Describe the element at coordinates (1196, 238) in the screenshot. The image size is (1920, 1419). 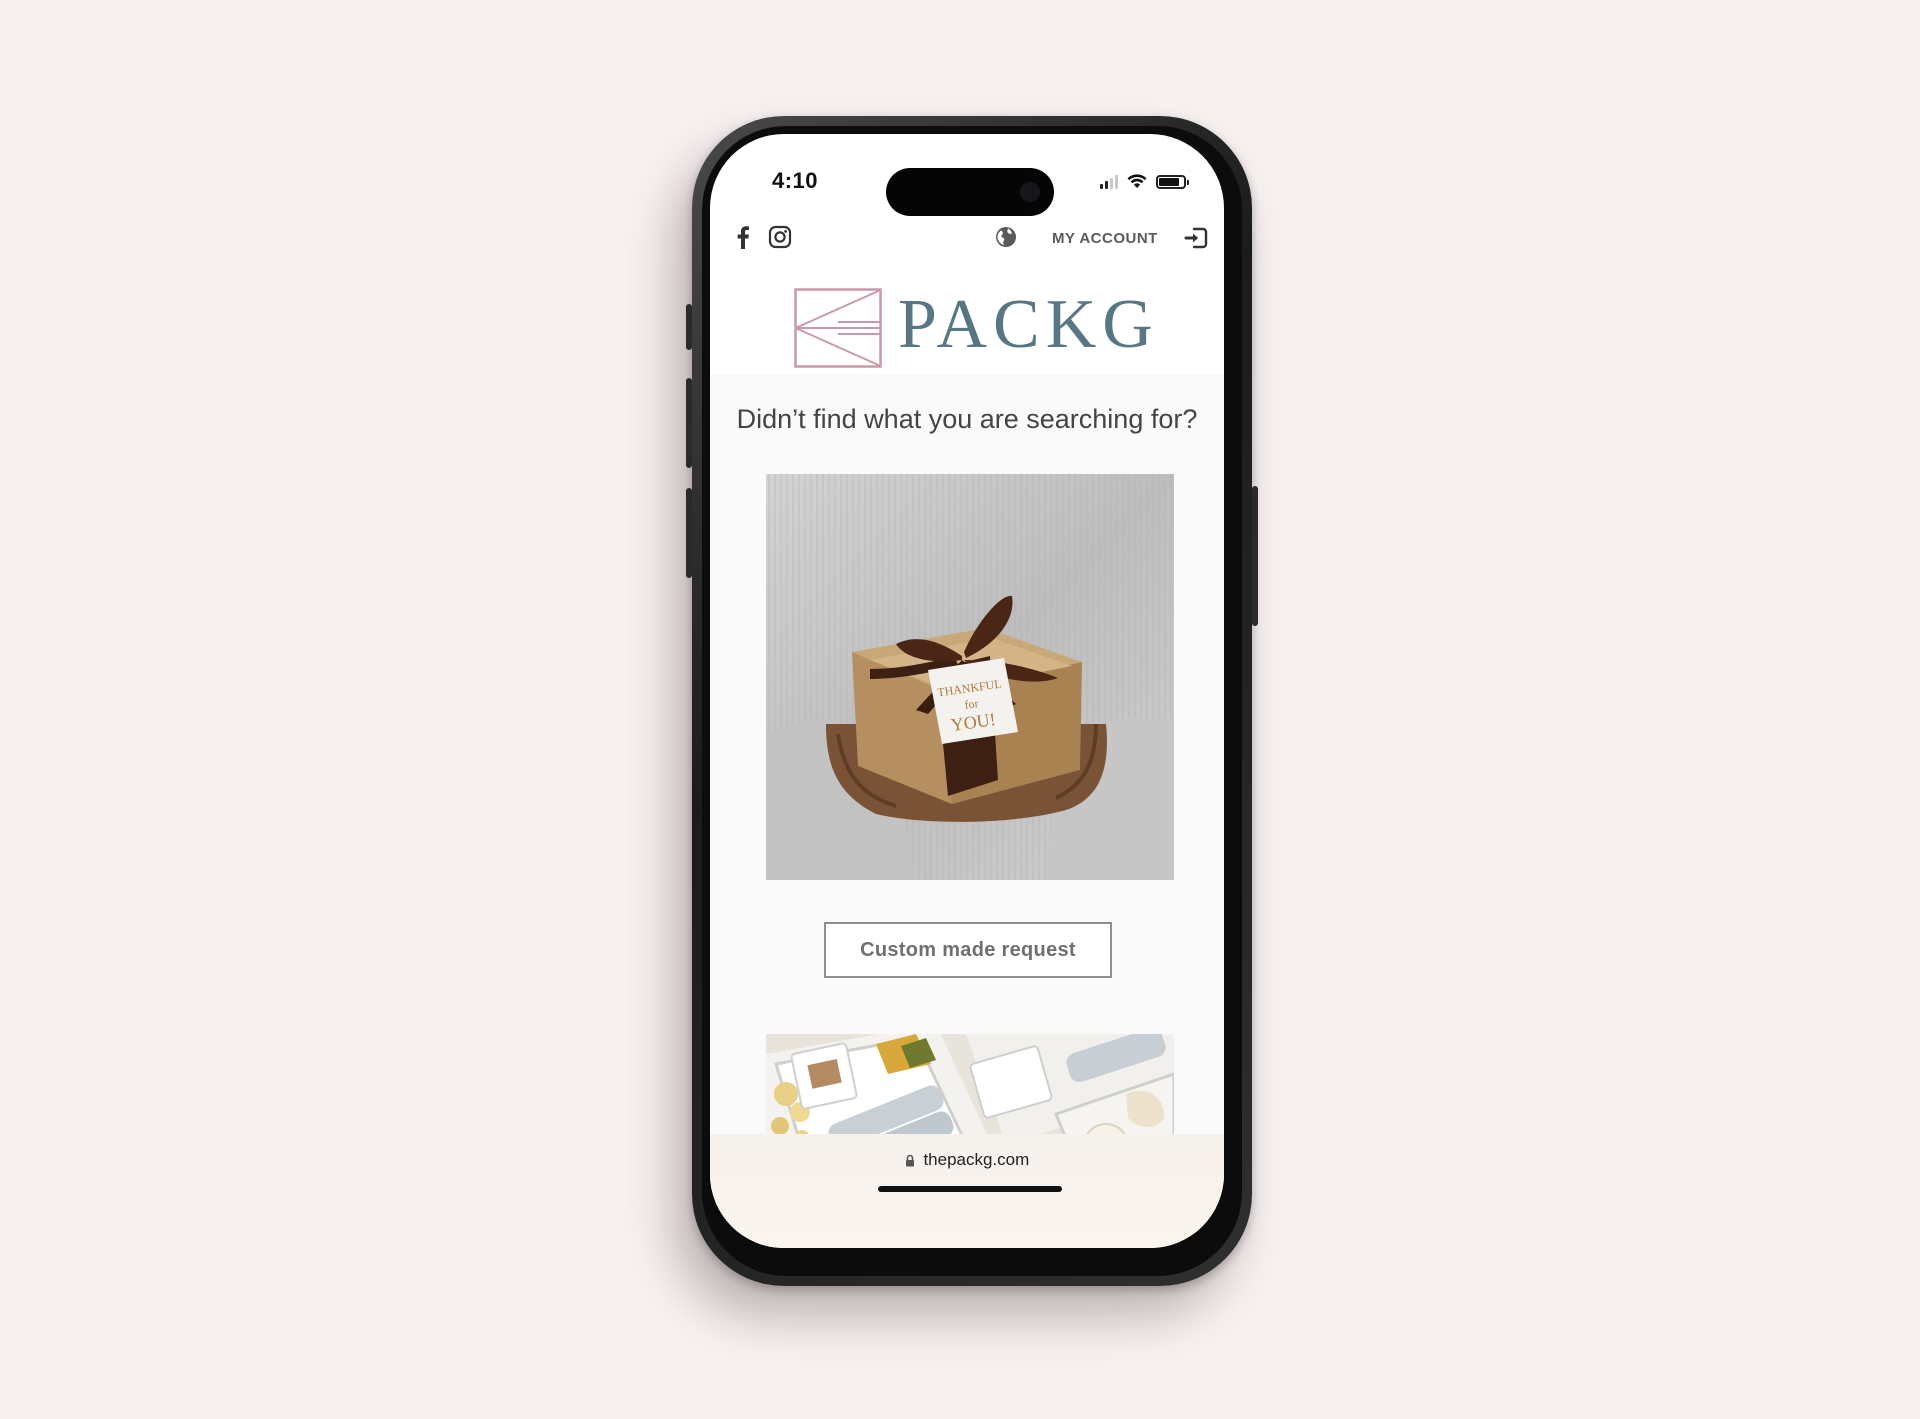
I see `login-icon` at that location.